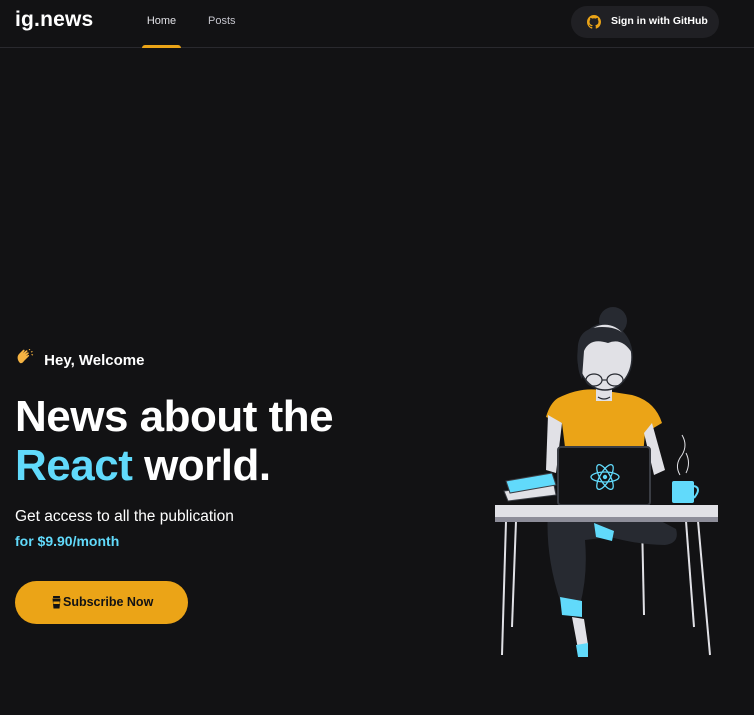 This screenshot has width=754, height=715. Describe the element at coordinates (108, 602) in the screenshot. I see `subscribe-label: Subscribe Now` at that location.